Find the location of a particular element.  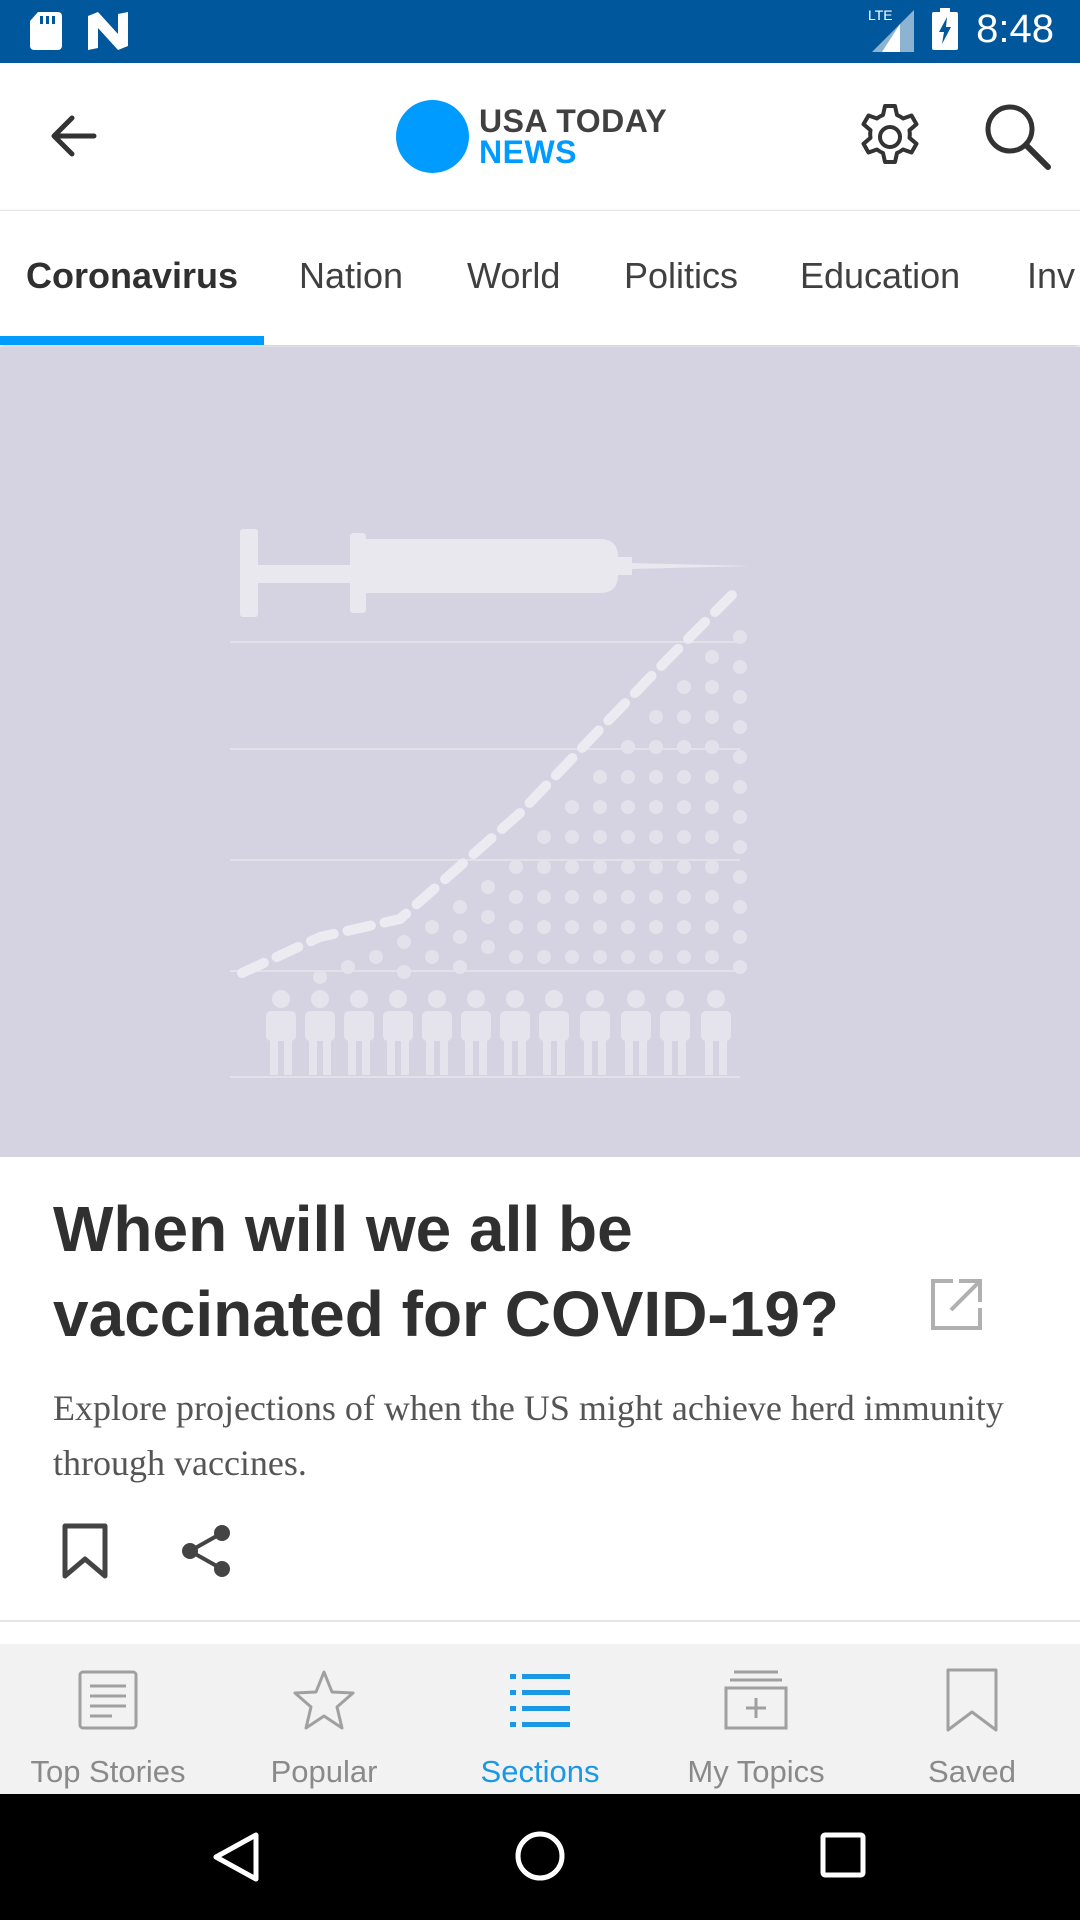

system-recents-icon is located at coordinates (843, 1855).